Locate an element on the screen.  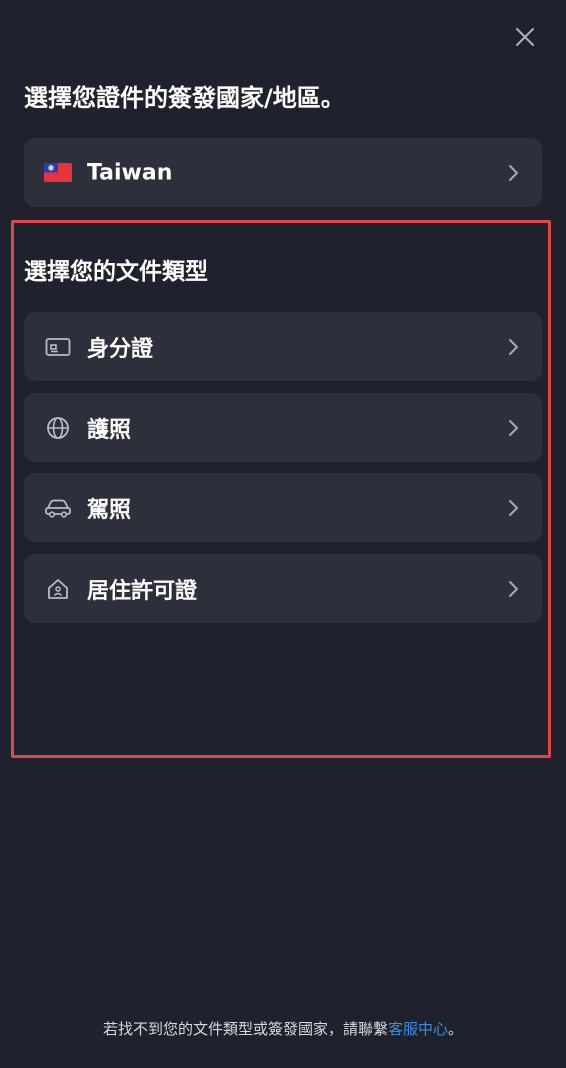
document-type-heading: 選擇您的文件類型 is located at coordinates (116, 272).